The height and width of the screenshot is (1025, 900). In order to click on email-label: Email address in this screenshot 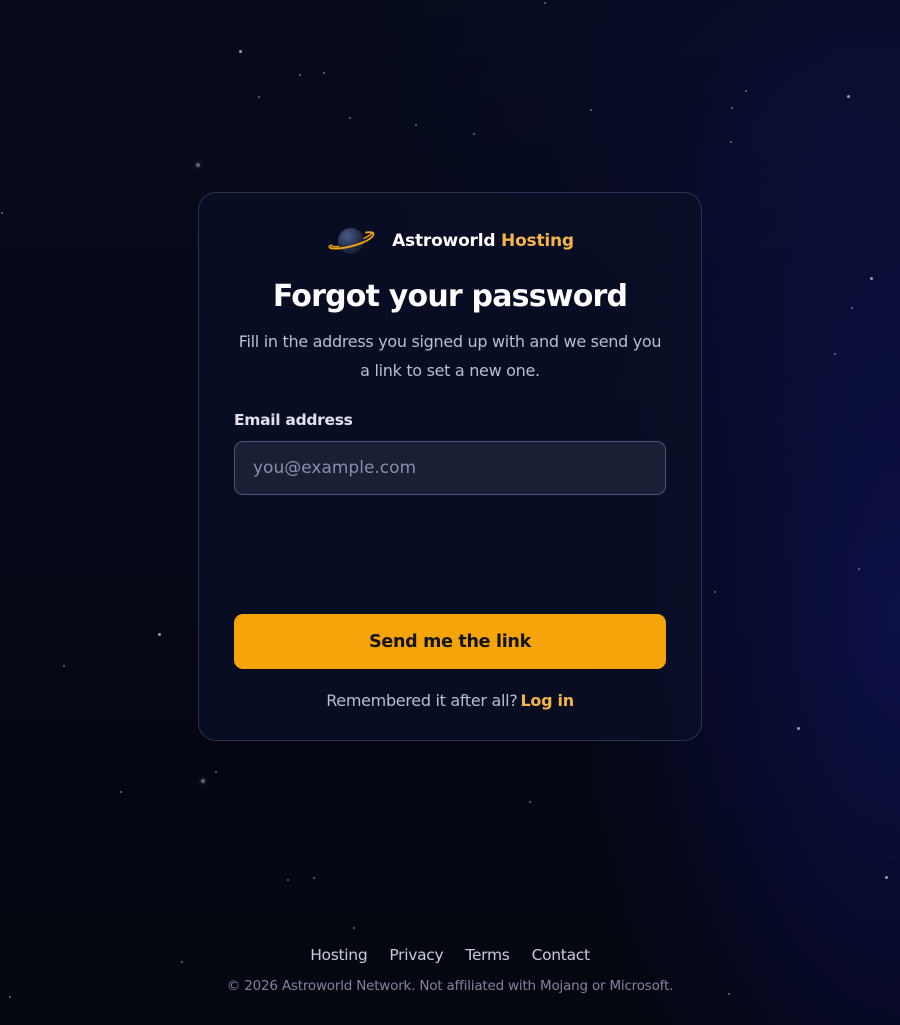, I will do `click(293, 420)`.